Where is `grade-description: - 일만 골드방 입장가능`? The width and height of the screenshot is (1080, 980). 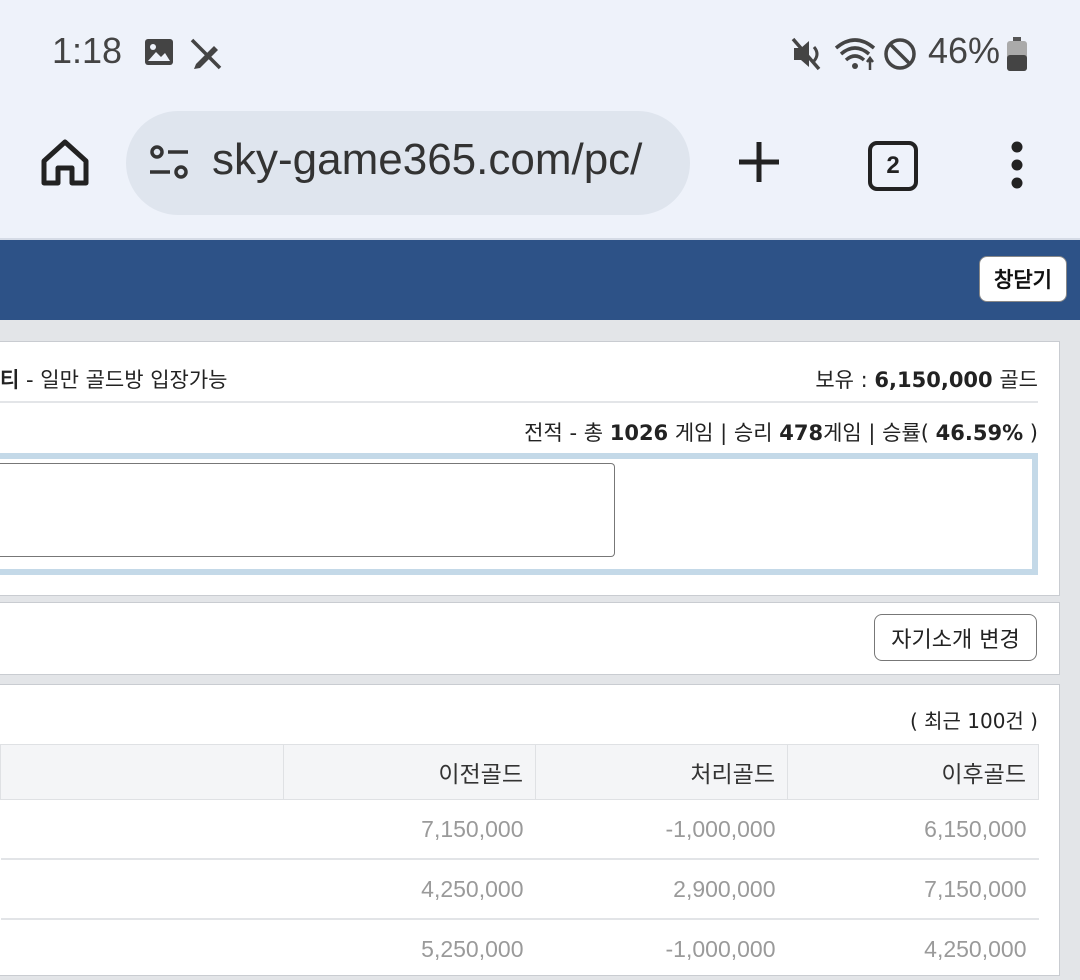 grade-description: - 일만 골드방 입장가능 is located at coordinates (123, 380).